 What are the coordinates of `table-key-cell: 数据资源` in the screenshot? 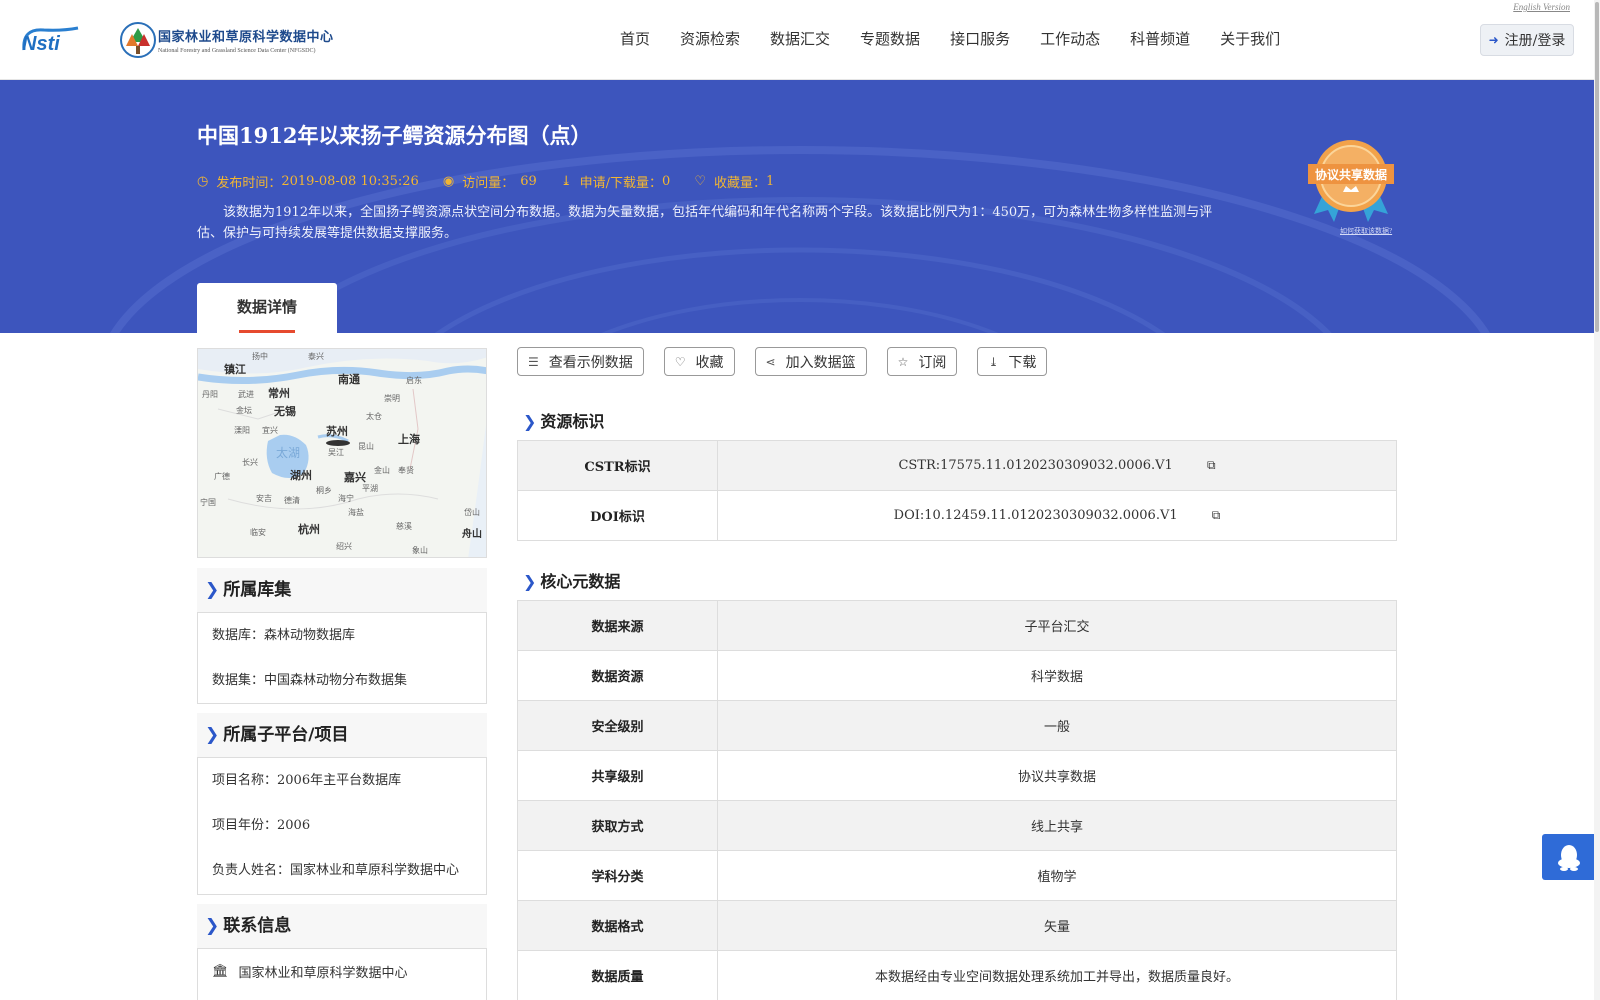 It's located at (617, 675).